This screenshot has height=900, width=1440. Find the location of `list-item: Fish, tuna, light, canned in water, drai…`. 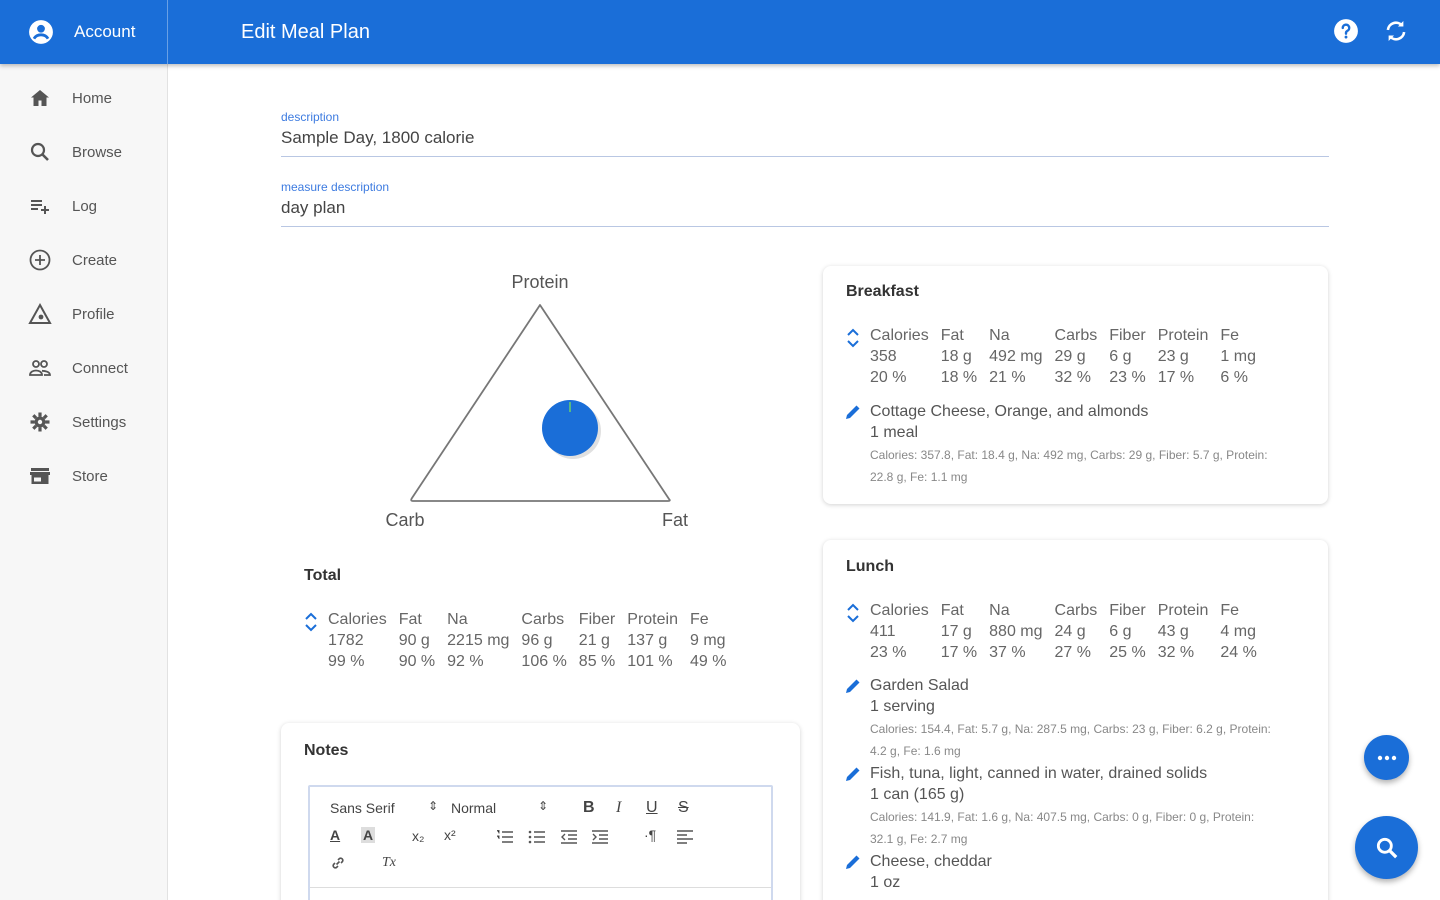

list-item: Fish, tuna, light, canned in water, drai… is located at coordinates (1063, 806).